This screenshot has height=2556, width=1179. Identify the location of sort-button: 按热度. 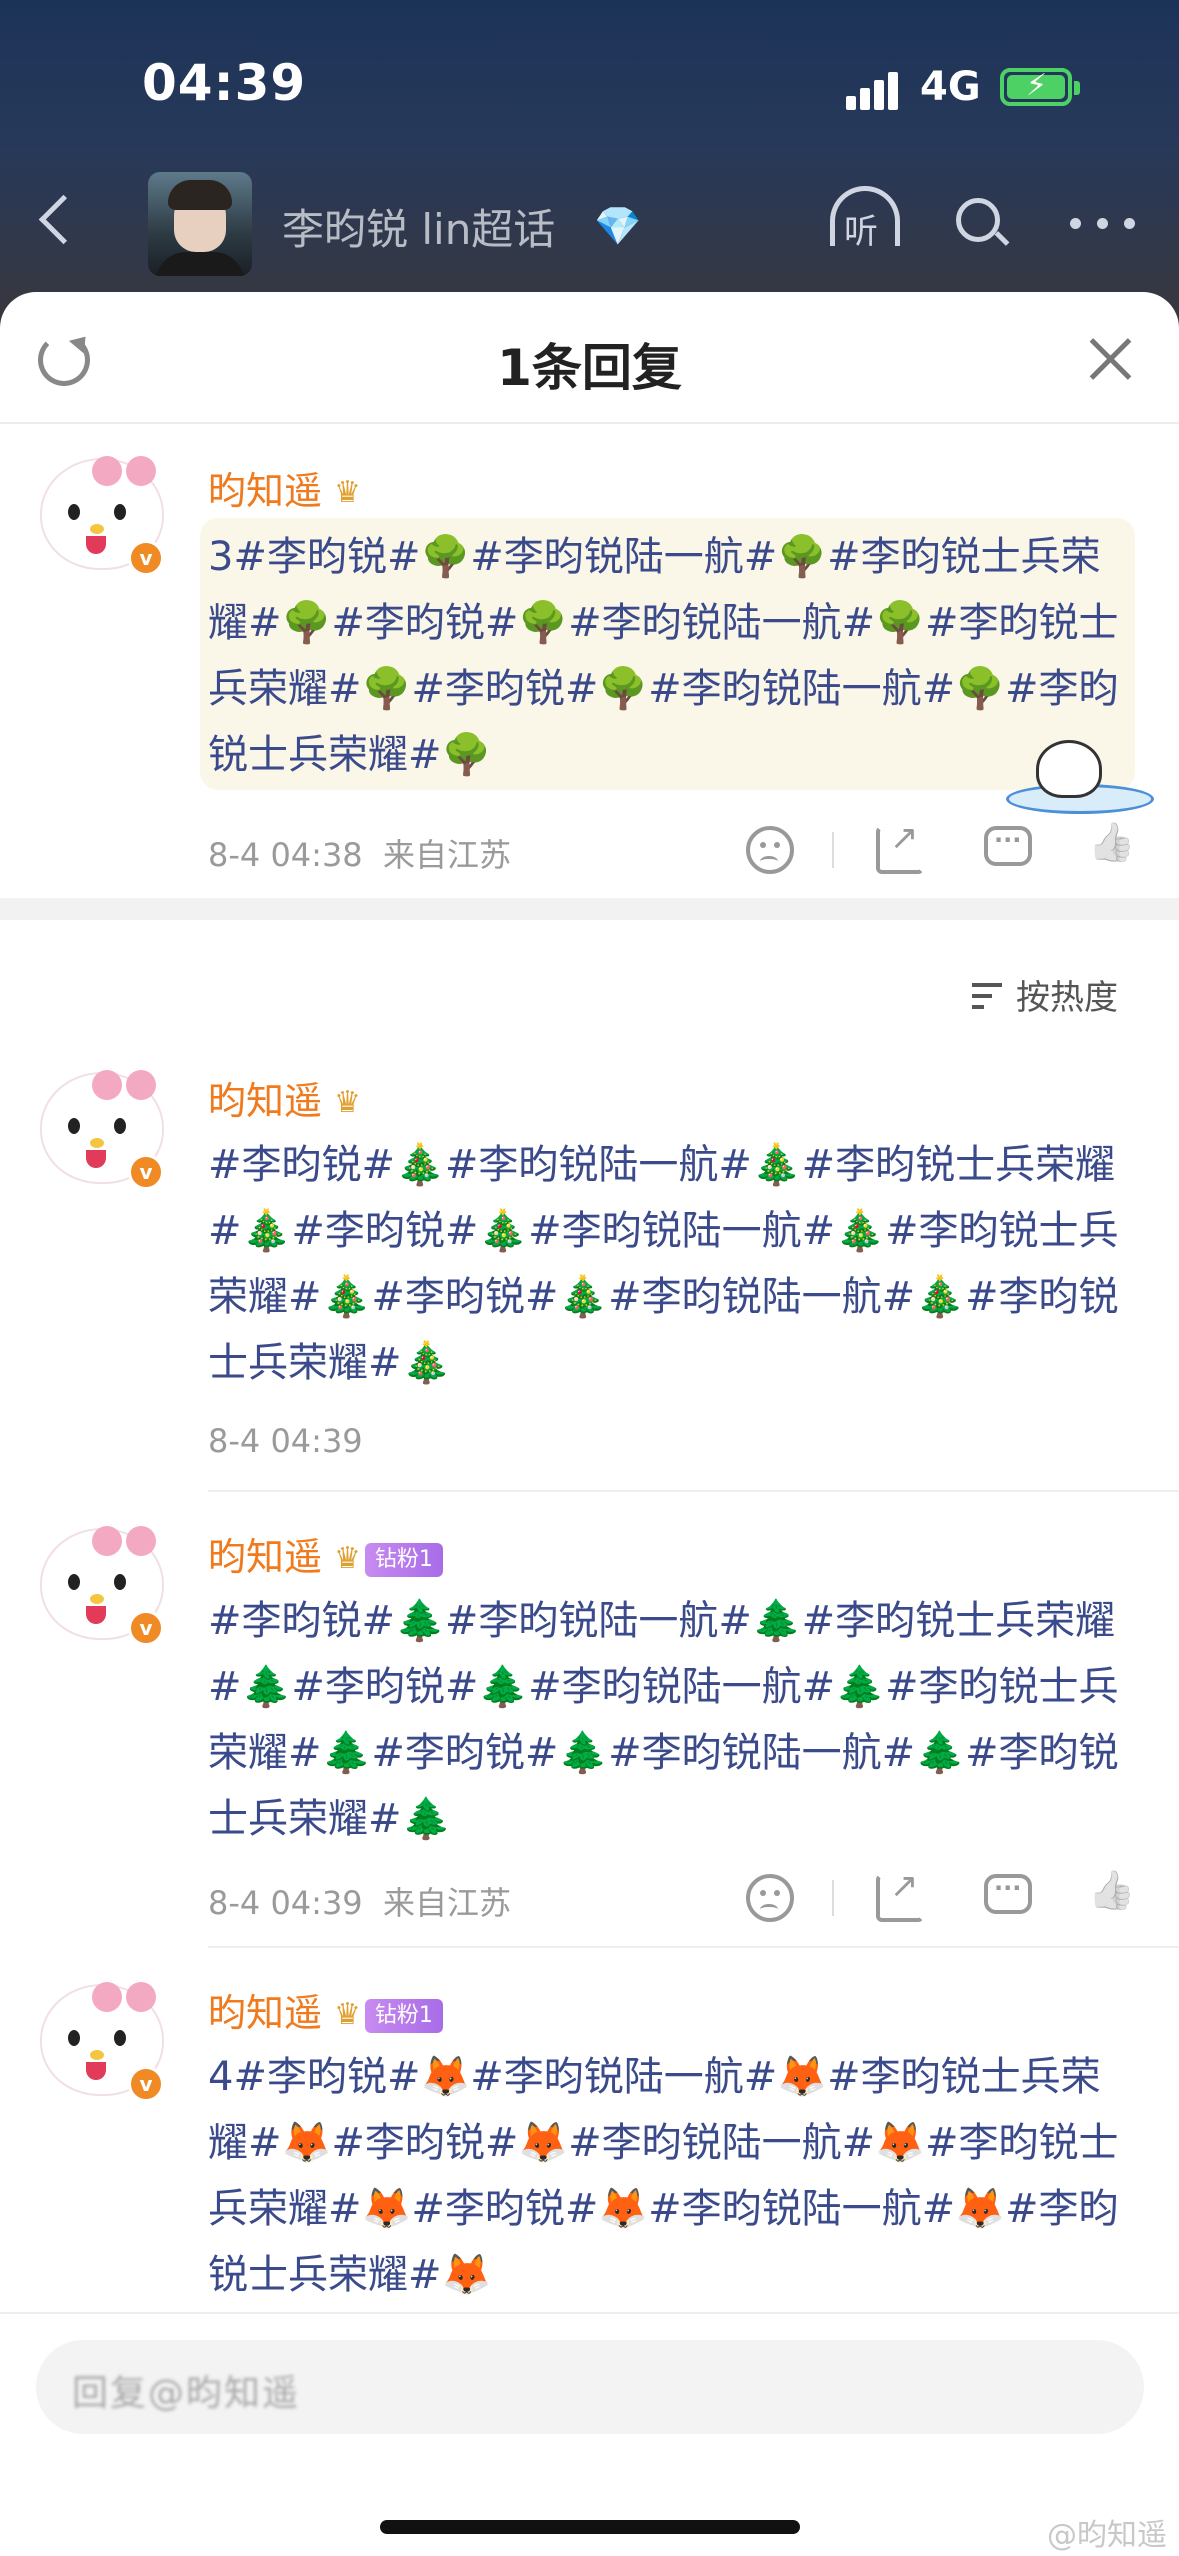
(1045, 994).